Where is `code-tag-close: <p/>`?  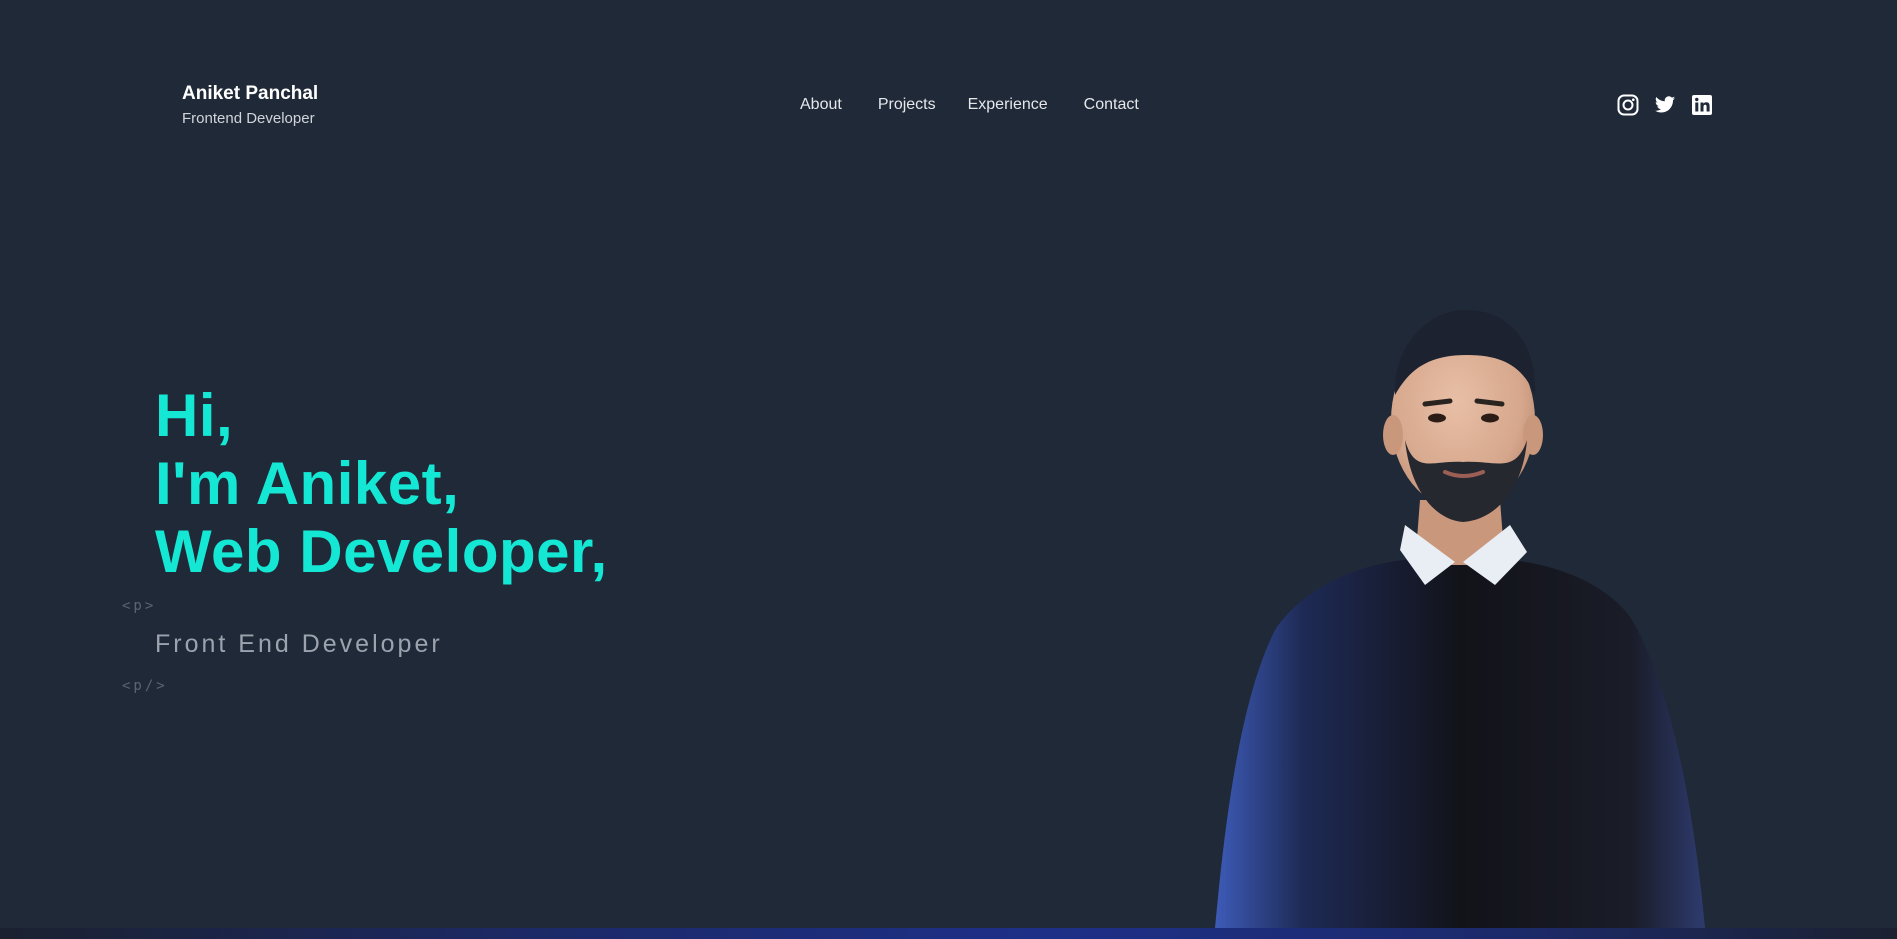
code-tag-close: <p/> is located at coordinates (145, 686).